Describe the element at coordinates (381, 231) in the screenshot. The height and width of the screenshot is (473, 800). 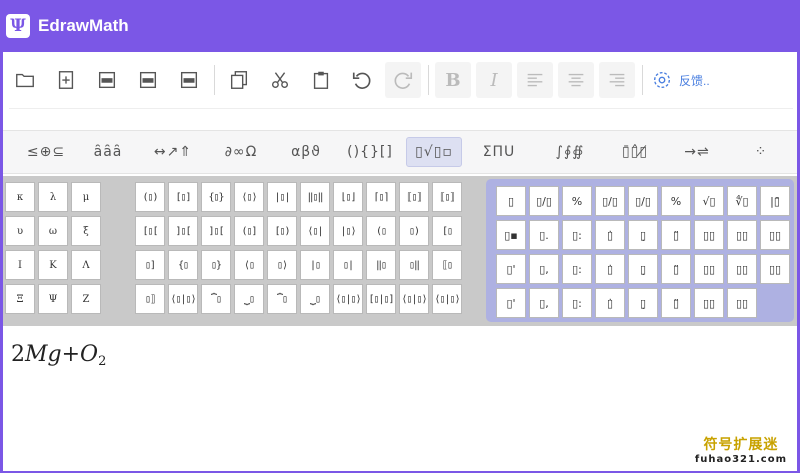
I see `fence-template-button: (▯` at that location.